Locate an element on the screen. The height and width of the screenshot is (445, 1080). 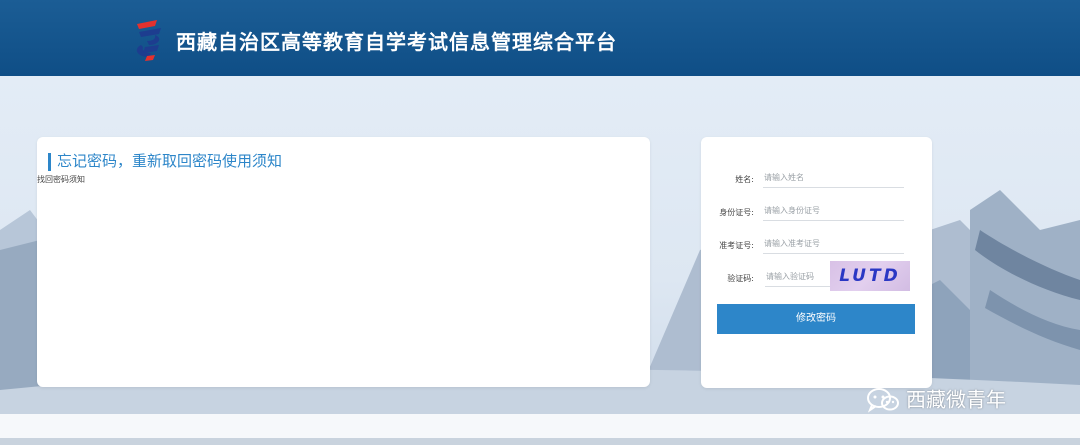
form-row-captcha: 验证码: LUTD is located at coordinates (816, 276).